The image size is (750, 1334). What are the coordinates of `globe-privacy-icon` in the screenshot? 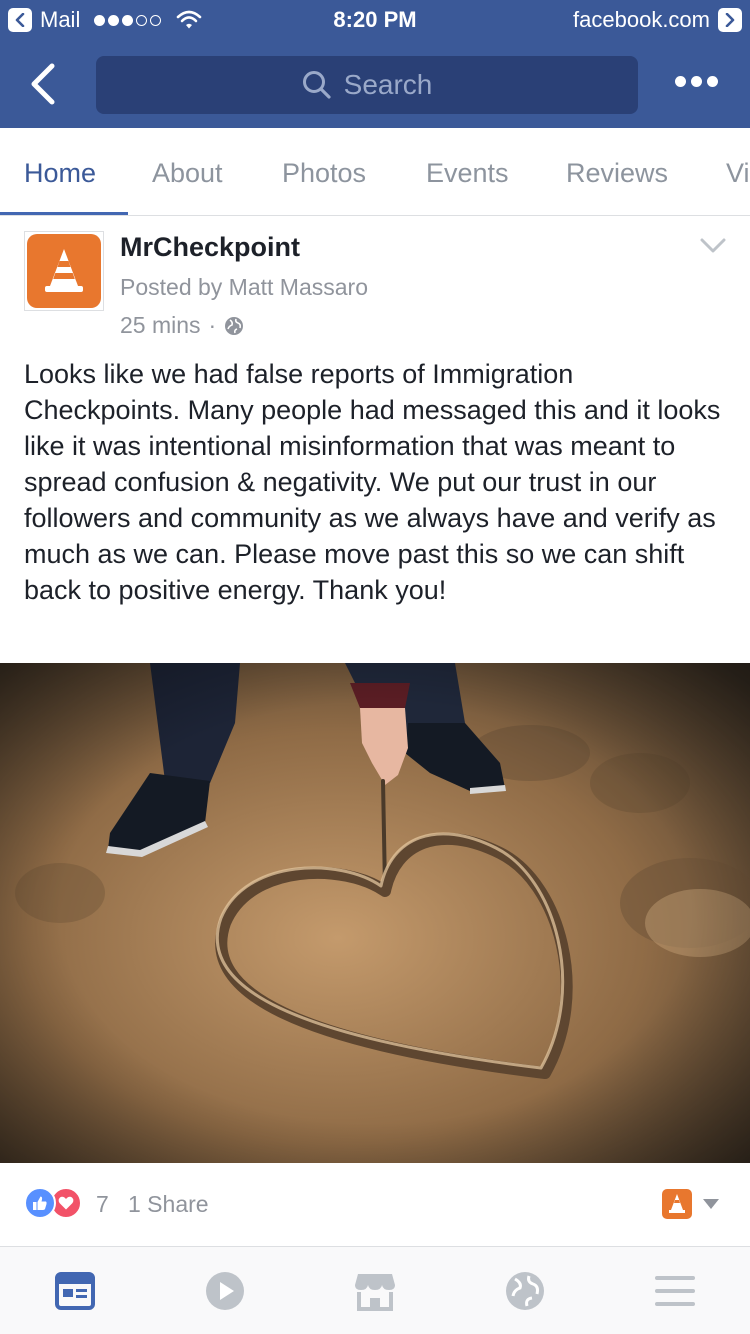 It's located at (234, 325).